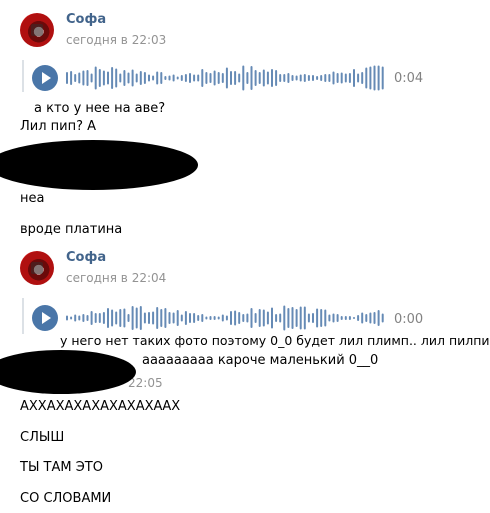 This screenshot has width=490, height=513. What do you see at coordinates (145, 383) in the screenshot?
I see `message-time: 22:05` at bounding box center [145, 383].